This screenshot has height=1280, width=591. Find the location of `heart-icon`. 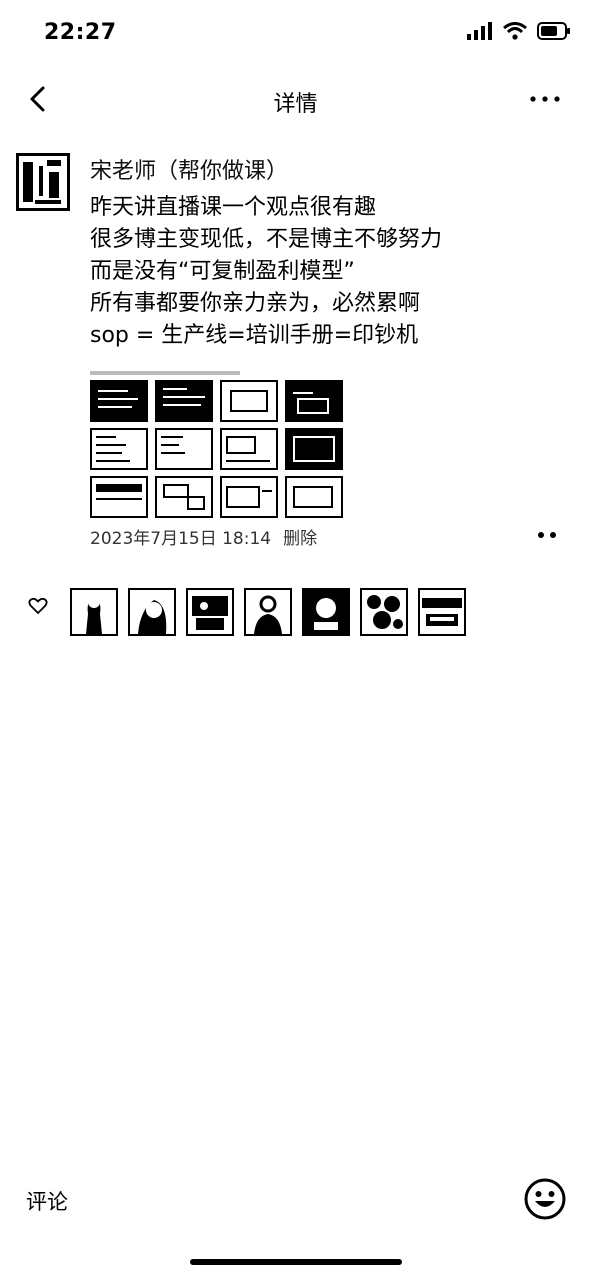

heart-icon is located at coordinates (38, 605).